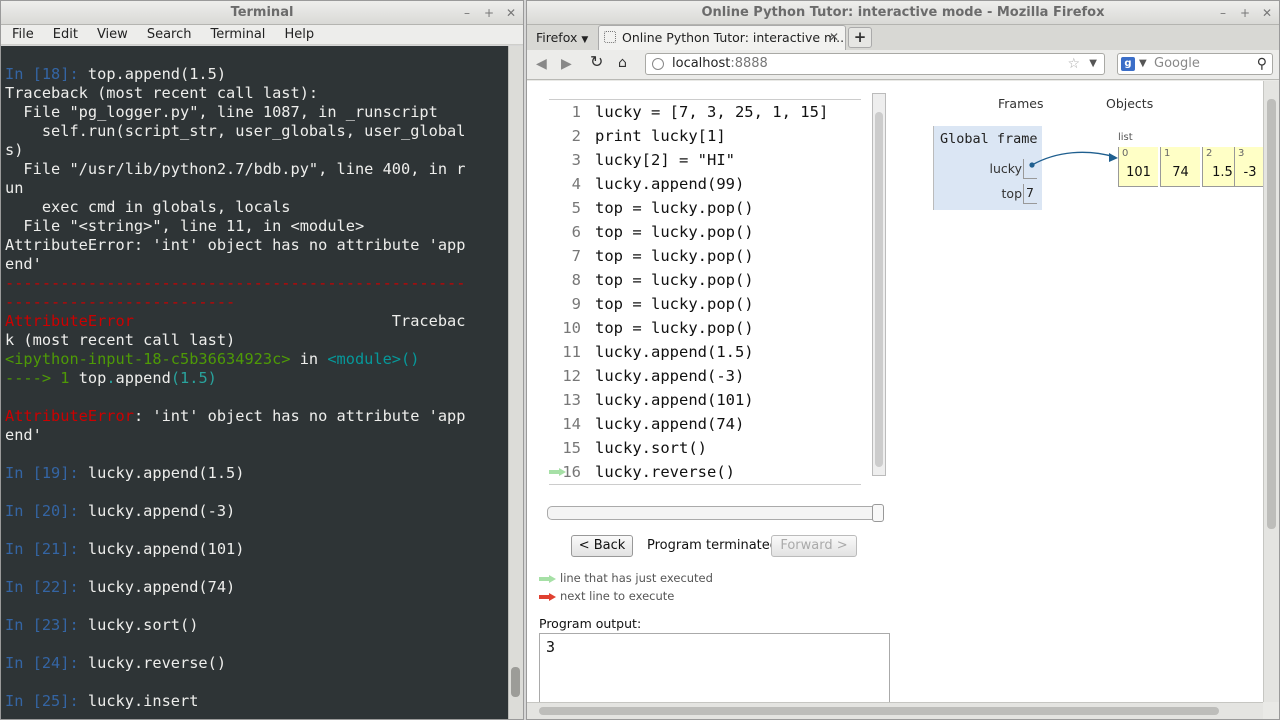 The height and width of the screenshot is (720, 1280). Describe the element at coordinates (622, 63) in the screenshot. I see `home-icon: ⌂` at that location.